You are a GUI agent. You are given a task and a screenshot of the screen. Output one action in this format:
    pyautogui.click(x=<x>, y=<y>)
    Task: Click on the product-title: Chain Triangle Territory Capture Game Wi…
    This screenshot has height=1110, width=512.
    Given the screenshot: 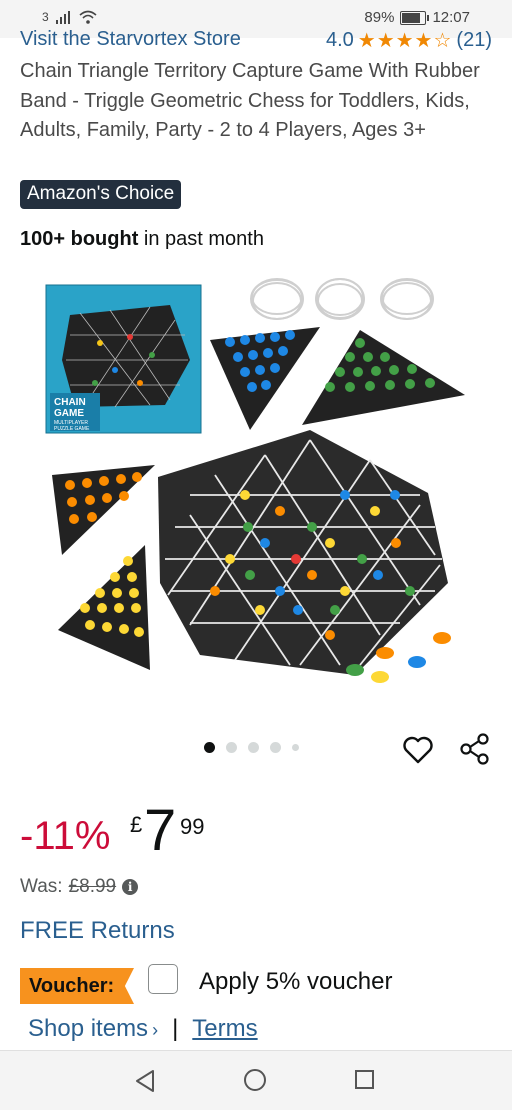 What is the action you would take?
    pyautogui.click(x=250, y=100)
    